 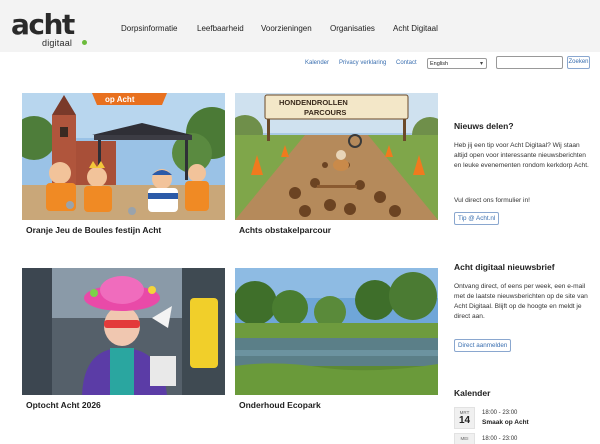 I want to click on news-card-ecopark: Onderhoud Ecopark, so click(x=336, y=343).